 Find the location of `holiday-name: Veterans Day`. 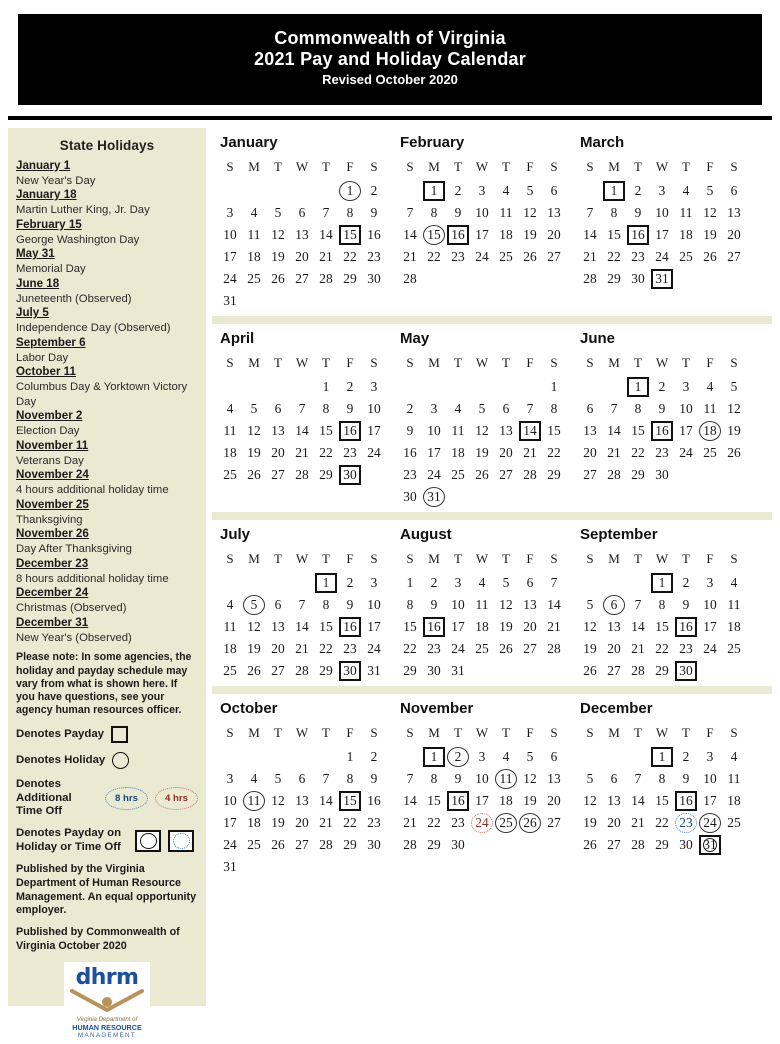

holiday-name: Veterans Day is located at coordinates (50, 460).